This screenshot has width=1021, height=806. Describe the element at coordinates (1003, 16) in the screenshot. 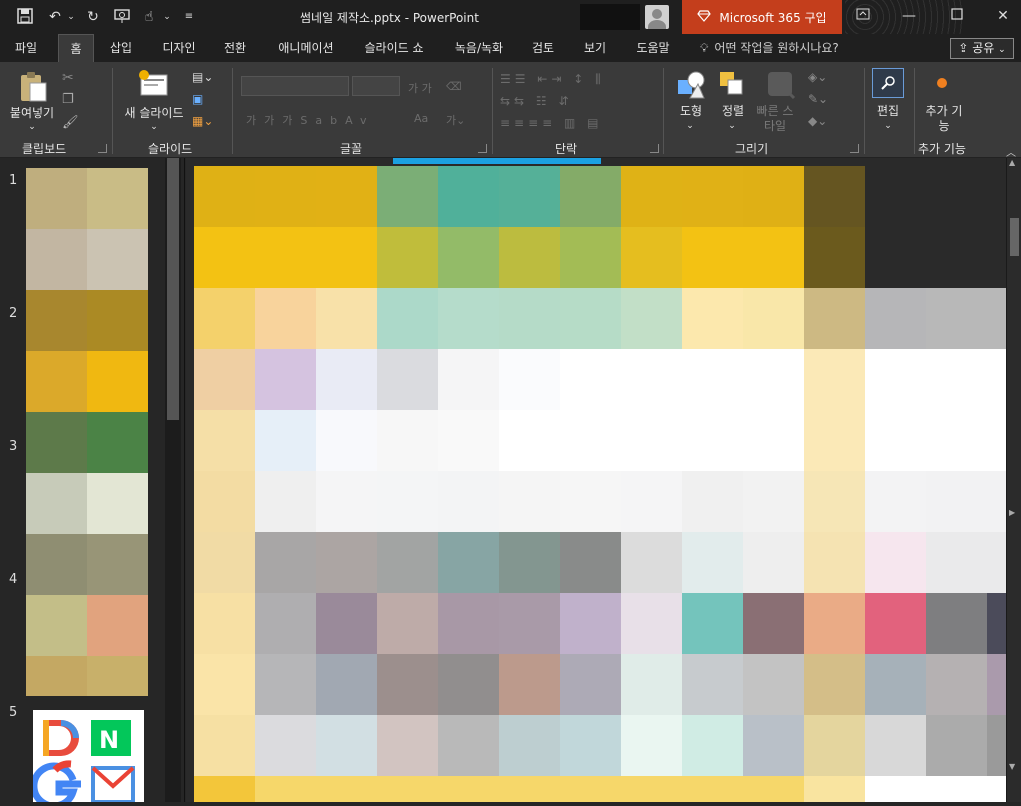

I see `close-icon: ✕` at that location.